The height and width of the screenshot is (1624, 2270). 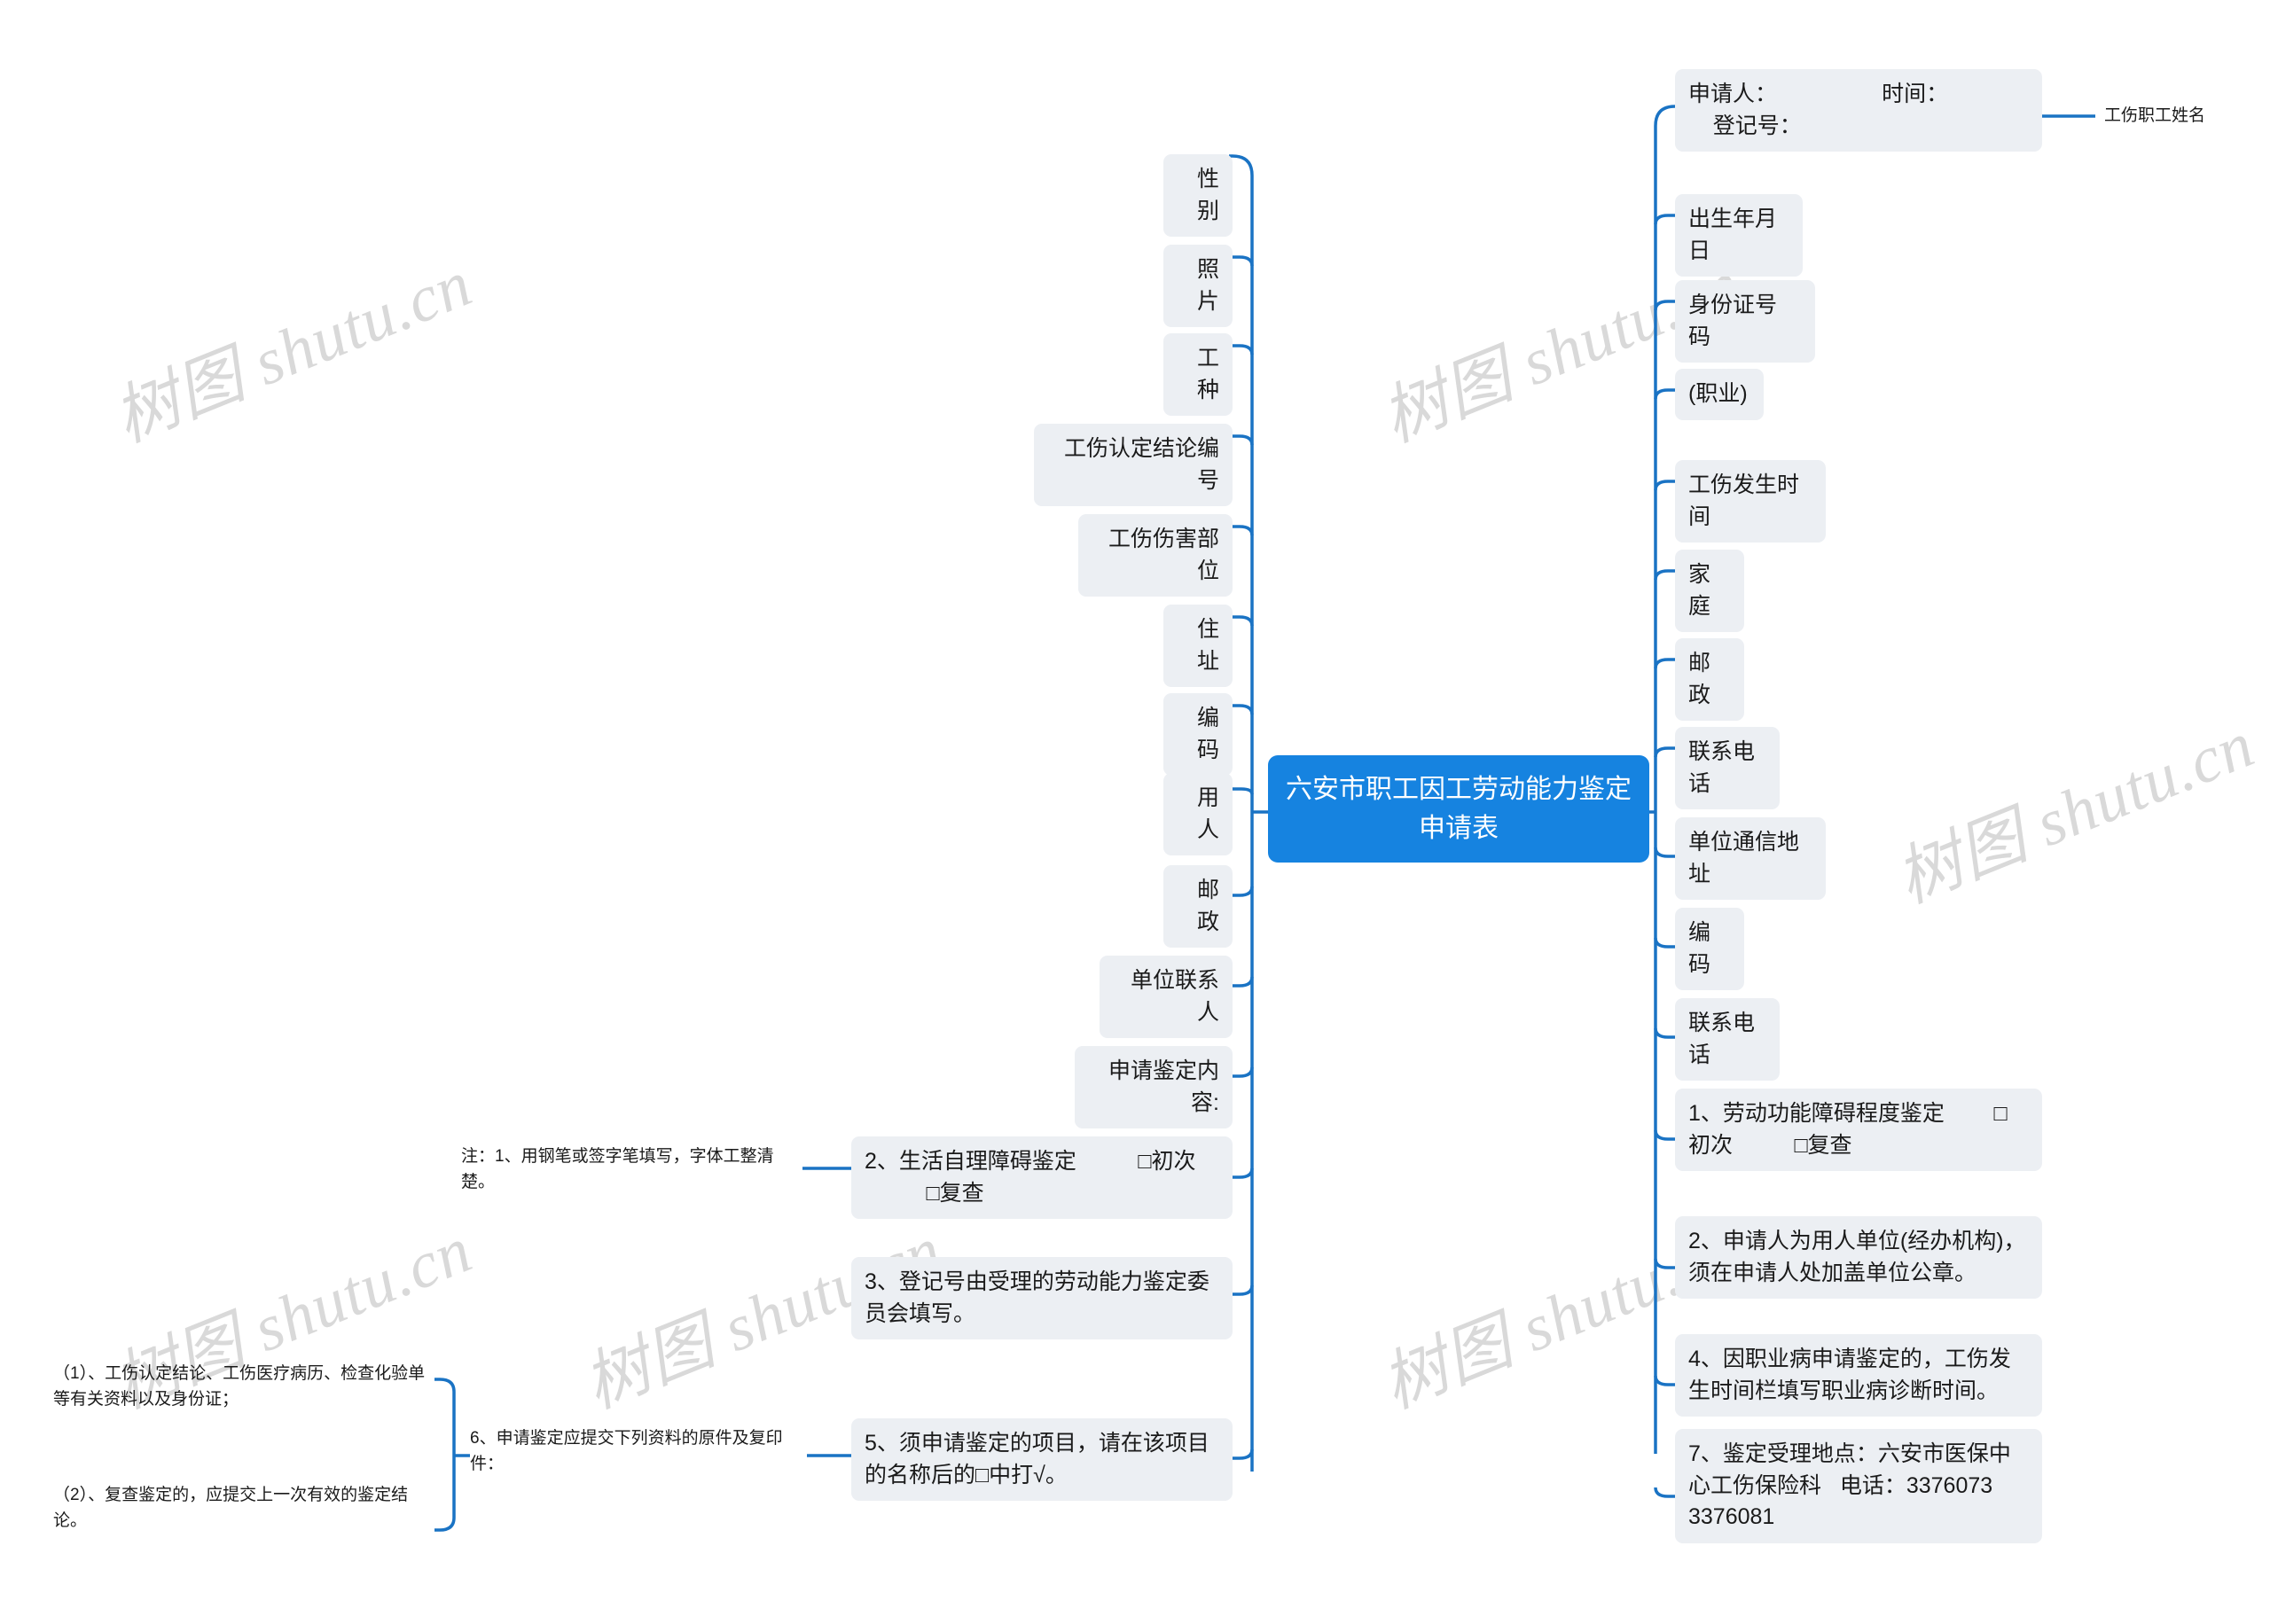 I want to click on watermark-6: 树图 shutu.cn, so click(x=2075, y=812).